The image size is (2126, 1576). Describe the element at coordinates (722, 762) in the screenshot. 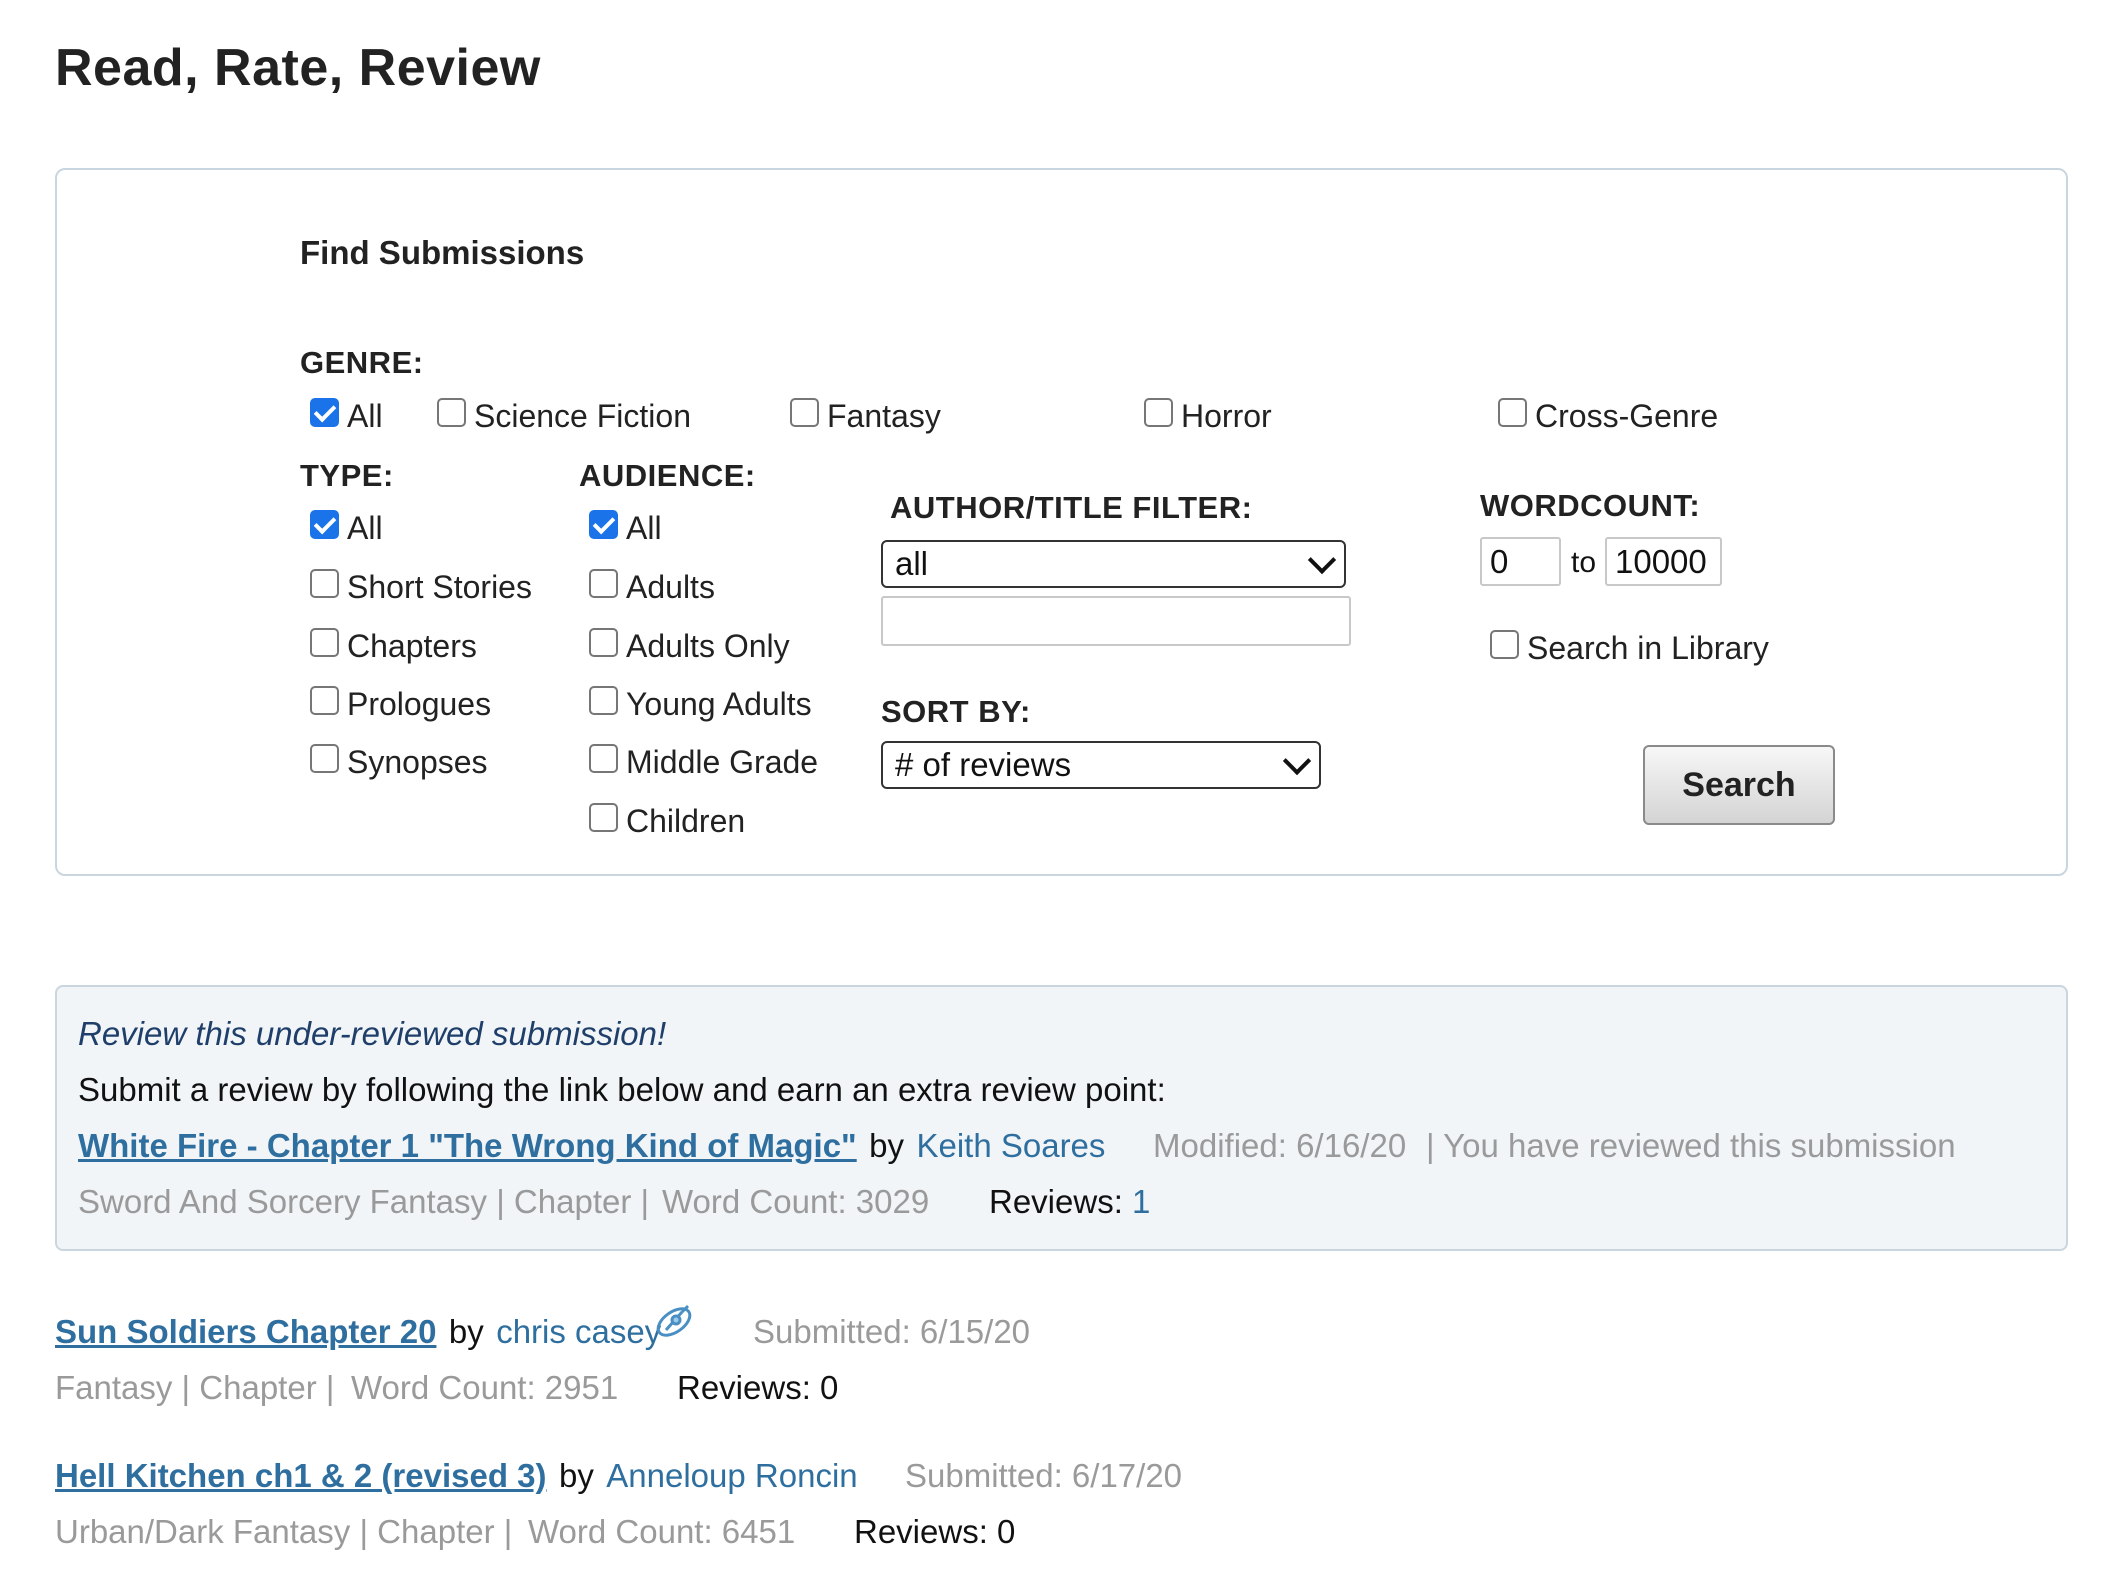

I see `checkbox-label: Middle Grade` at that location.